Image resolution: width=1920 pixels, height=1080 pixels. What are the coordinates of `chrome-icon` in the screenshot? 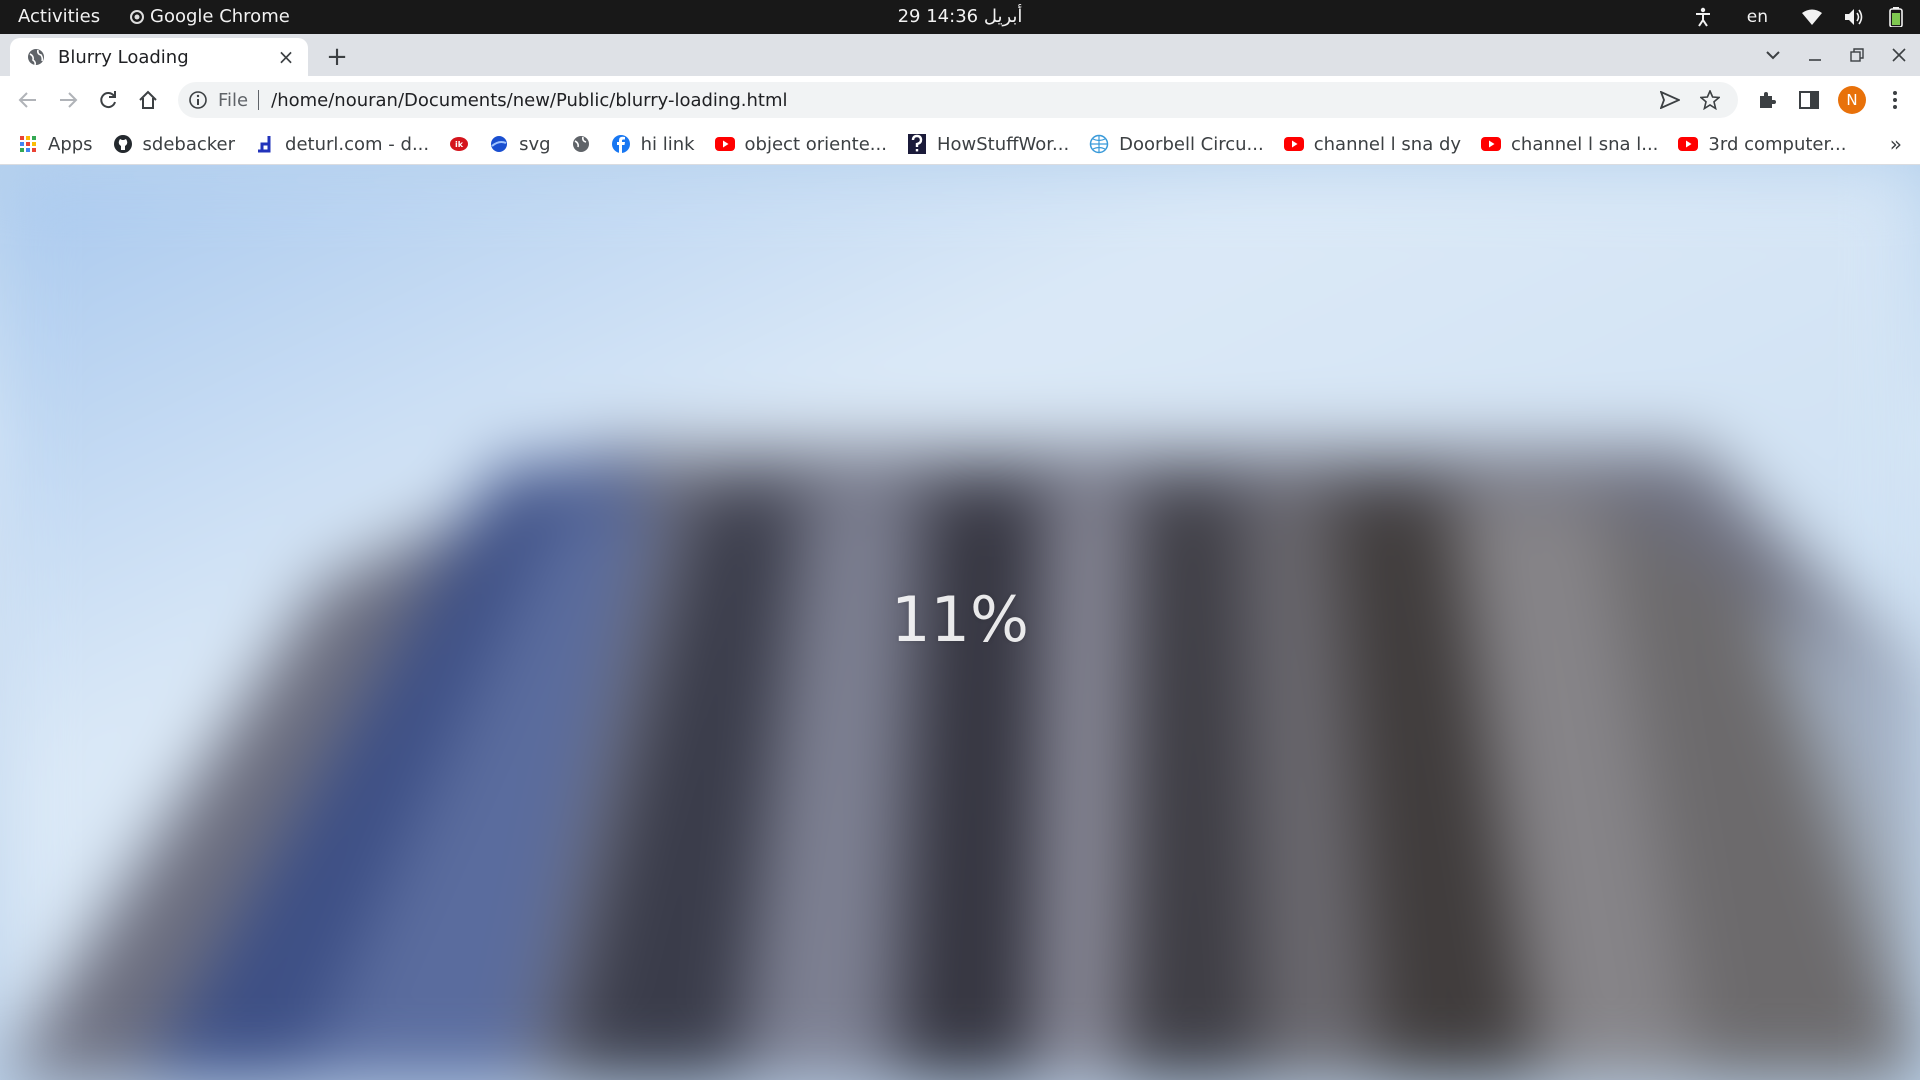 It's located at (137, 16).